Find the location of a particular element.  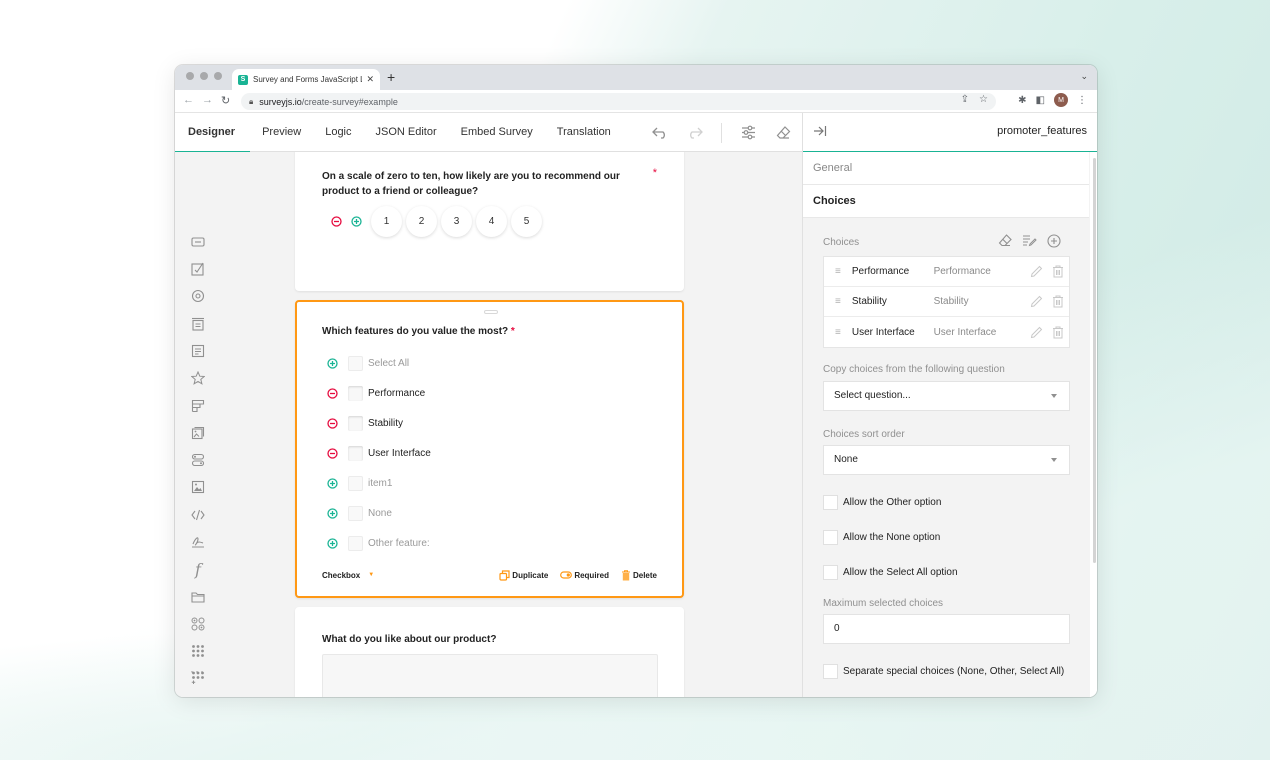

choice-value: User Interface is located at coordinates (893, 332).